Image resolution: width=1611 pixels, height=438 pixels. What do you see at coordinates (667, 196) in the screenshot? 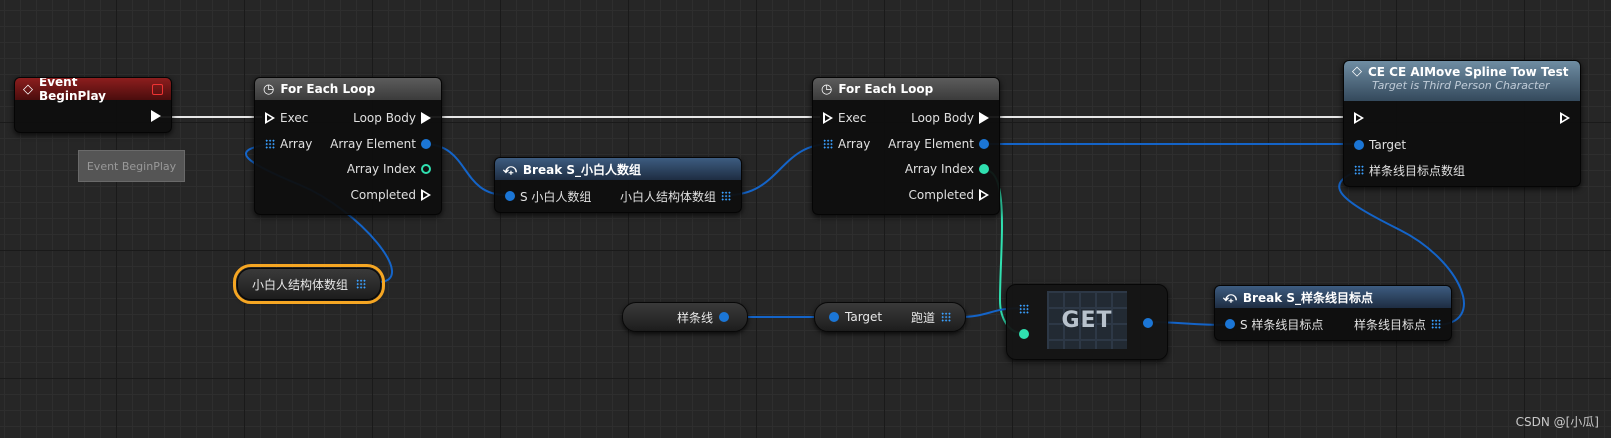
I see `break-output-label: 小白人结构体数组` at bounding box center [667, 196].